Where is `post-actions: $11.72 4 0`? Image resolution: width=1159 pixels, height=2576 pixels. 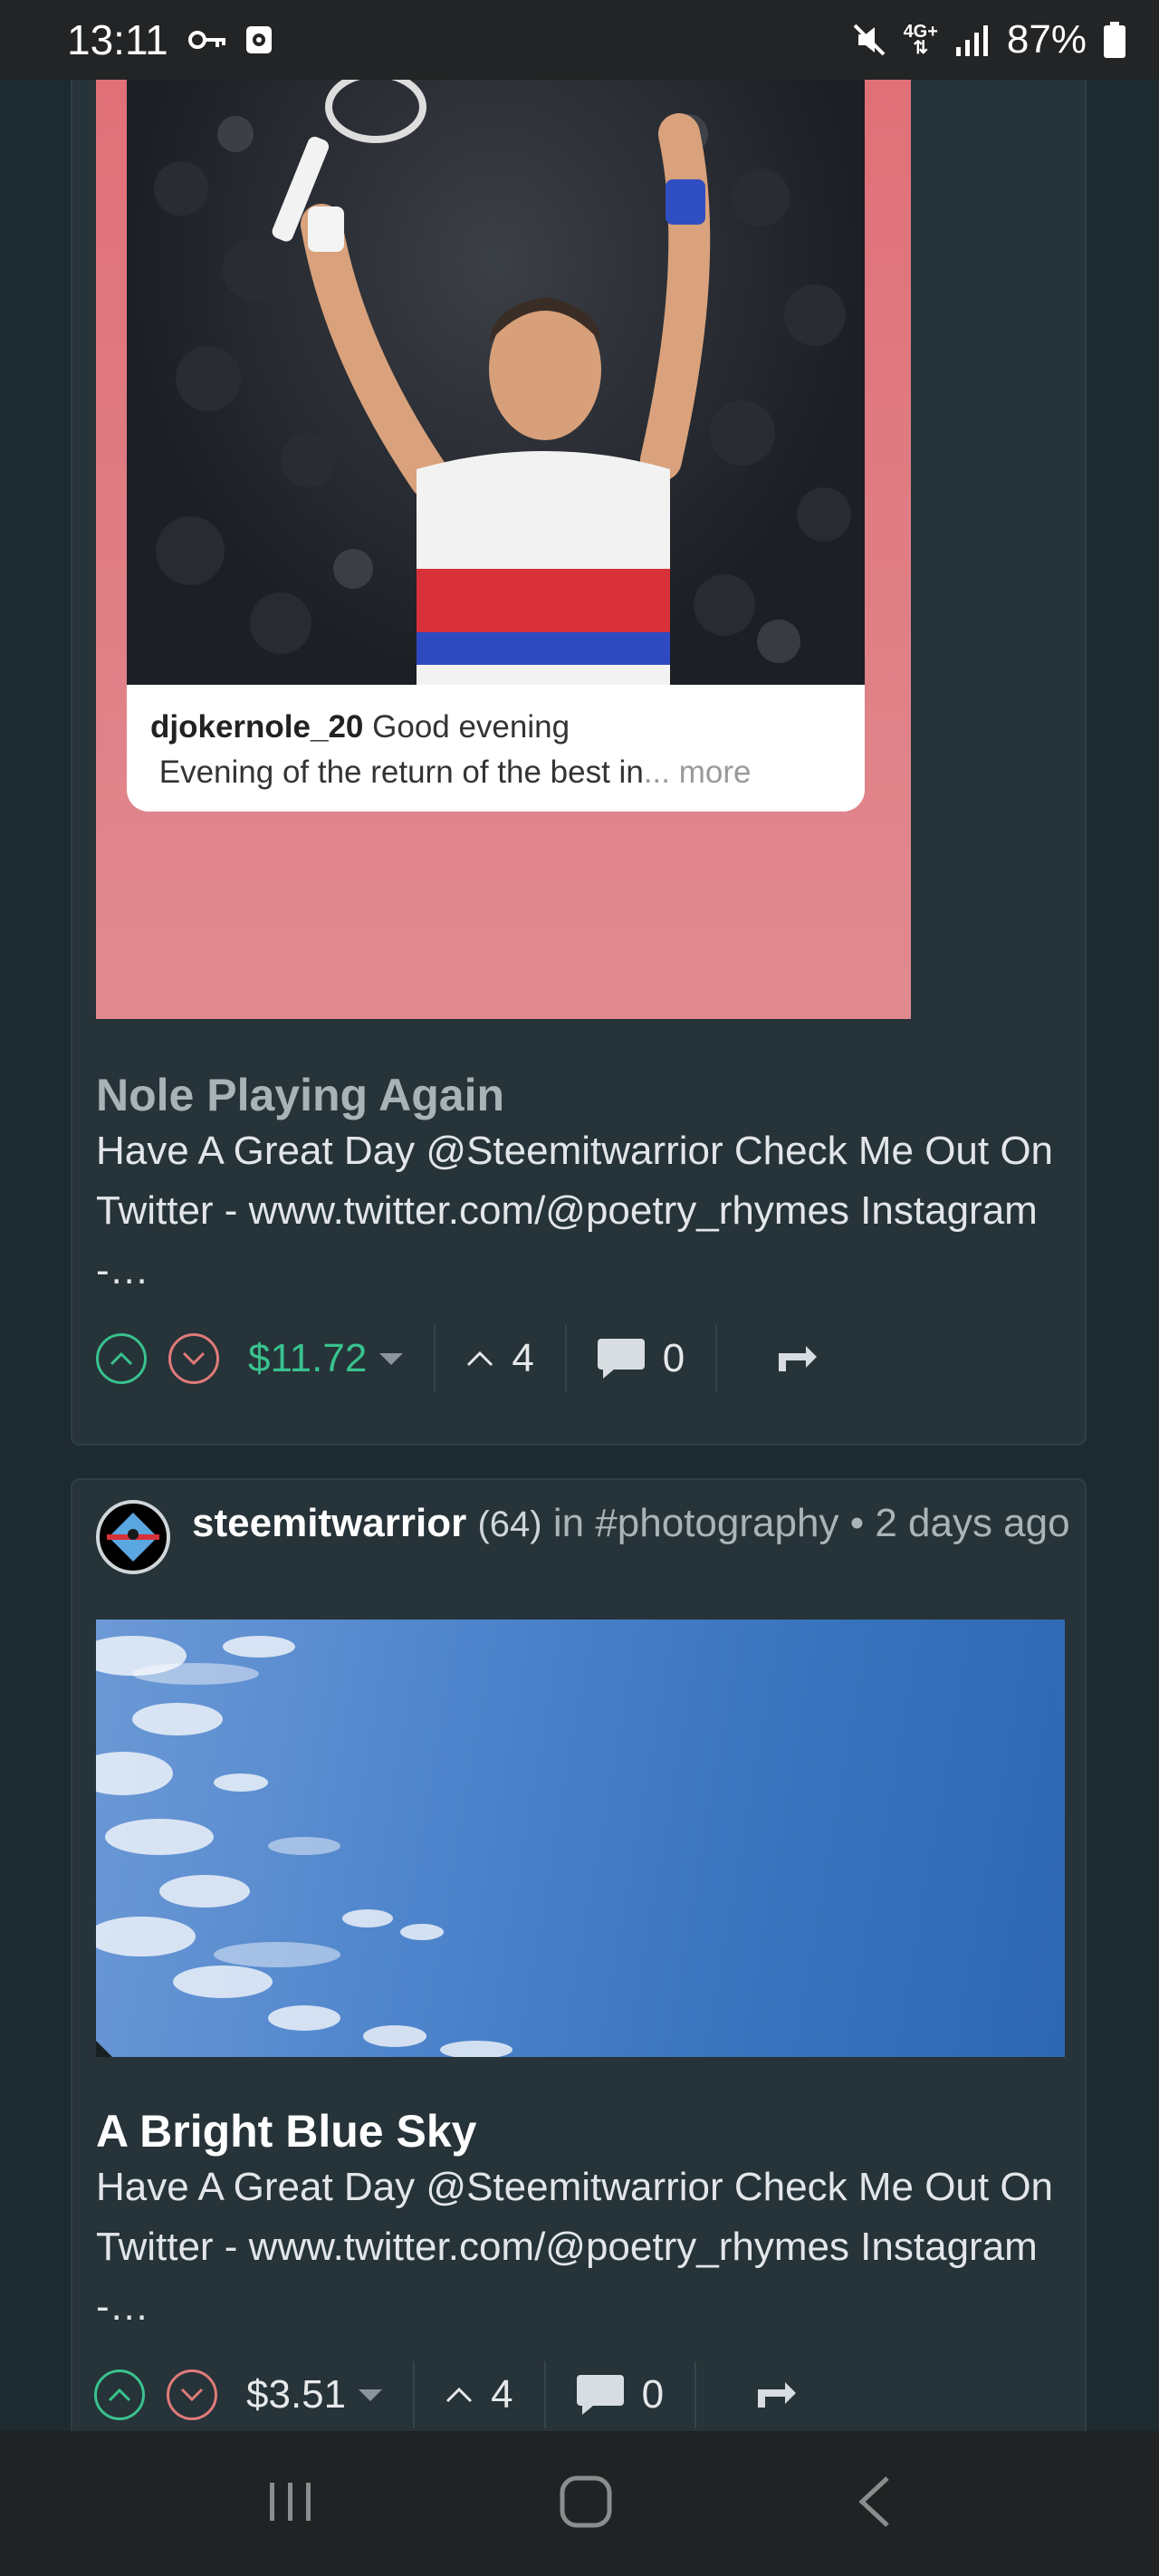
post-actions: $11.72 4 0 is located at coordinates (458, 1358).